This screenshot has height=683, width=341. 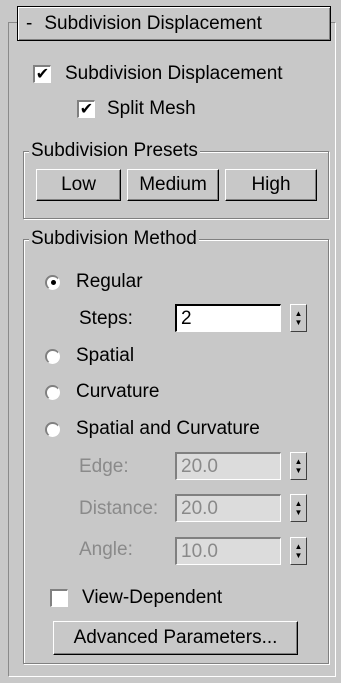 I want to click on distance-spinner: ▲ ▼, so click(x=298, y=508).